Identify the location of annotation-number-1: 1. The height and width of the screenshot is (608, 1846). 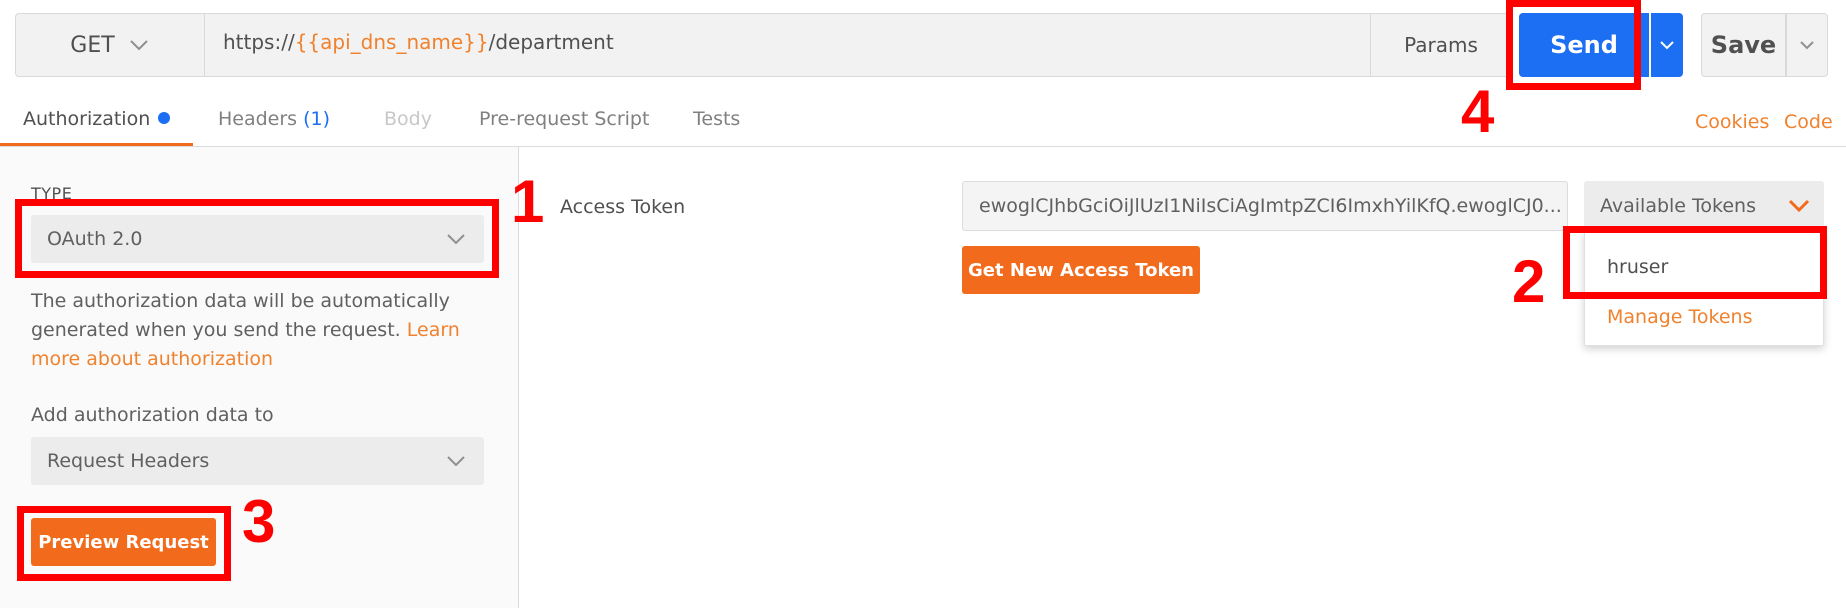
(528, 201).